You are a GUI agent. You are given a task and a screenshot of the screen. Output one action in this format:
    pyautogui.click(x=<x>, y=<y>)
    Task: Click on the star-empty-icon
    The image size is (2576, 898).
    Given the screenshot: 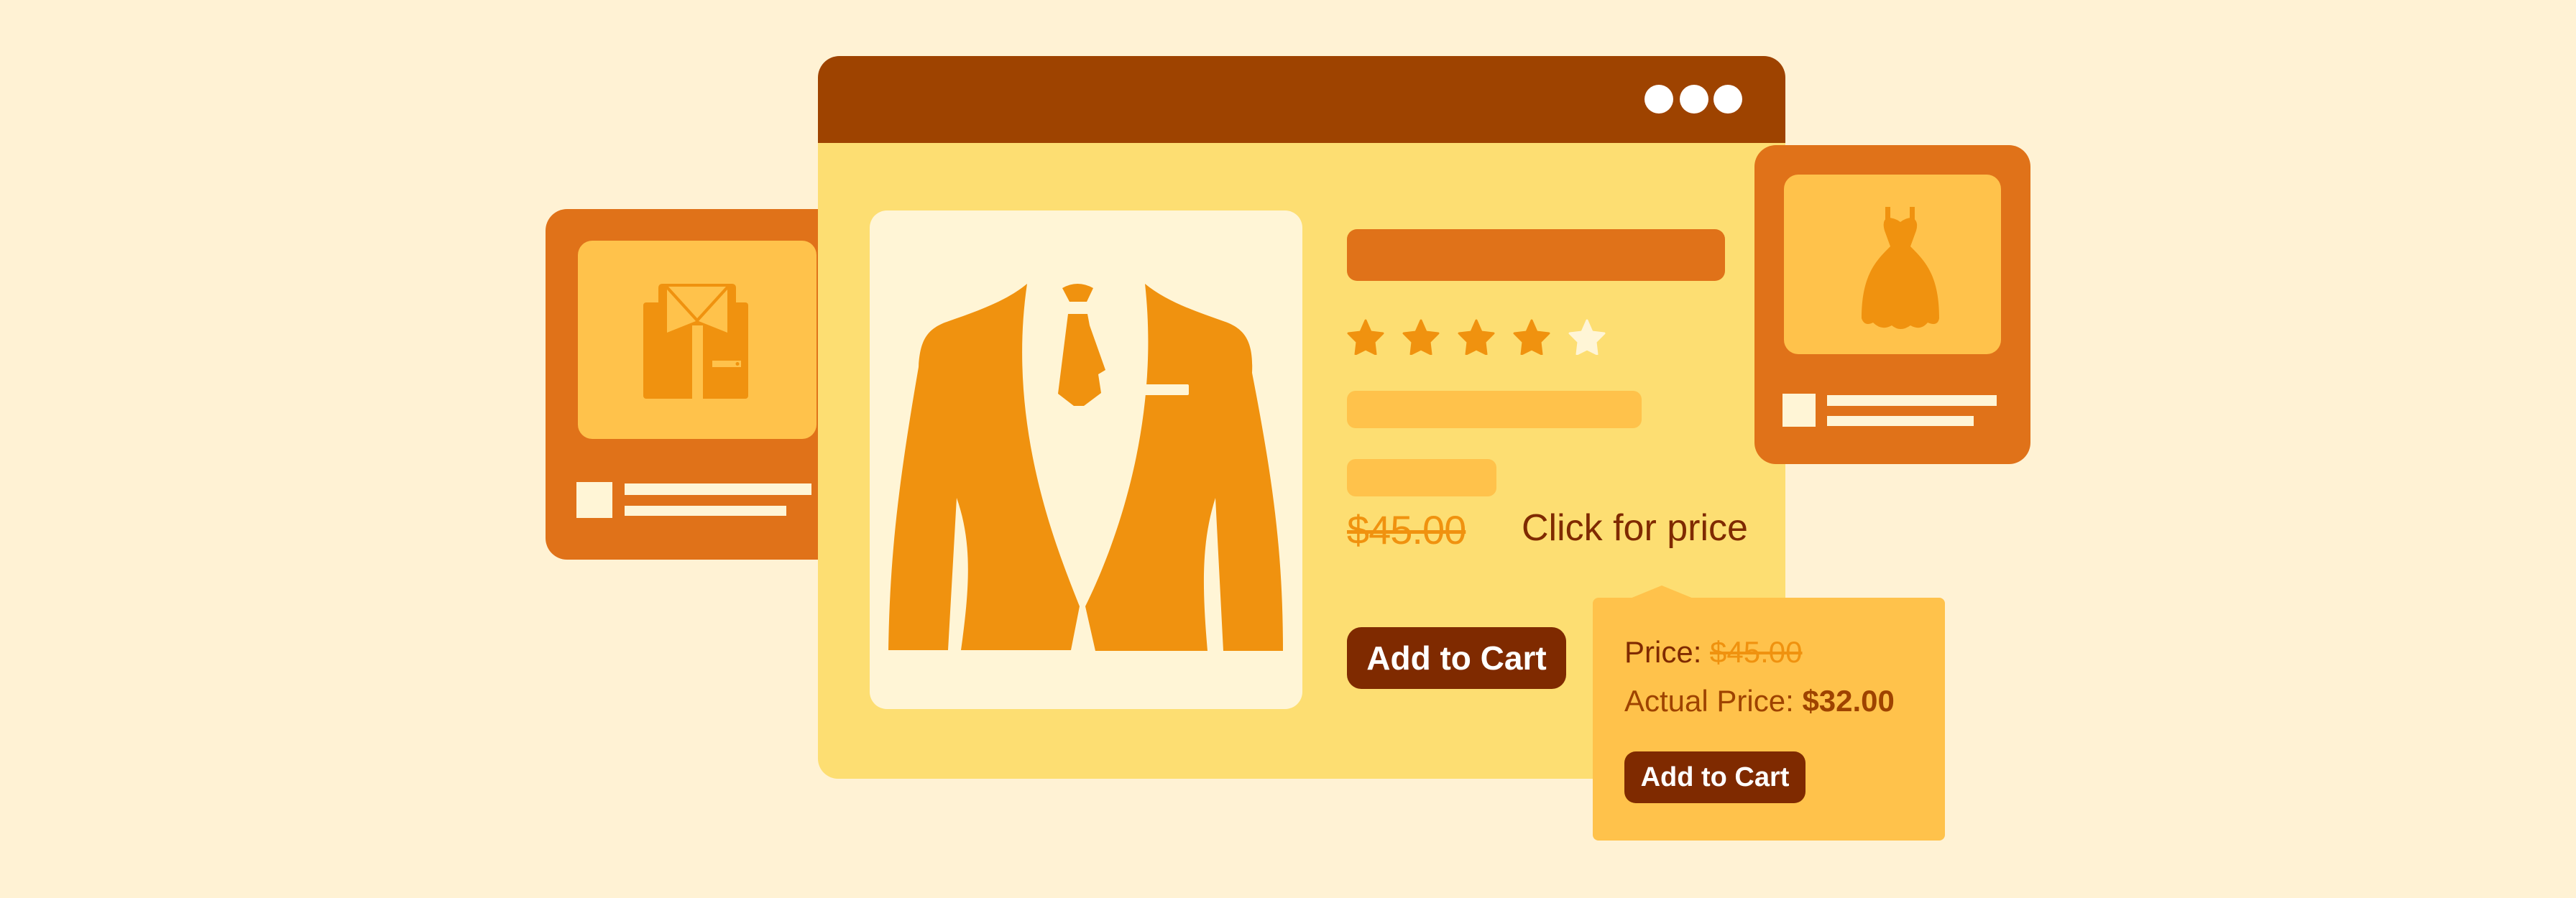 What is the action you would take?
    pyautogui.click(x=1587, y=337)
    